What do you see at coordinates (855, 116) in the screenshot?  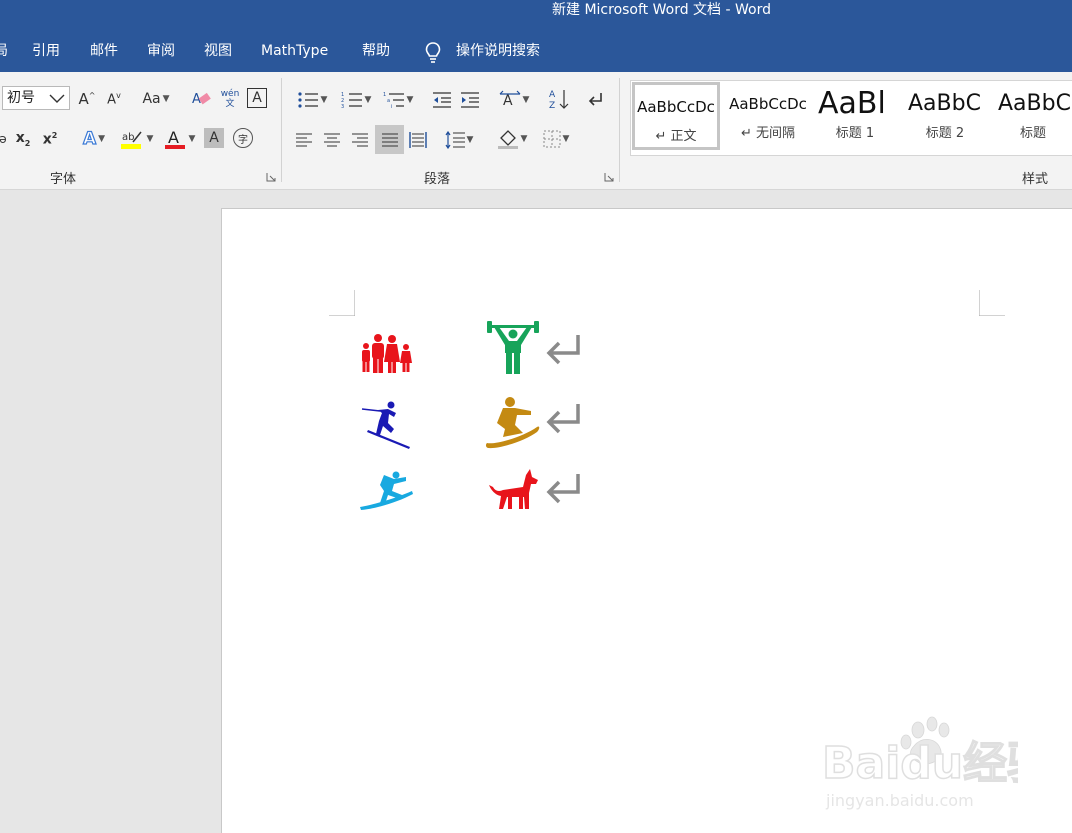 I see `style-heading-1: AaBl 标题 1` at bounding box center [855, 116].